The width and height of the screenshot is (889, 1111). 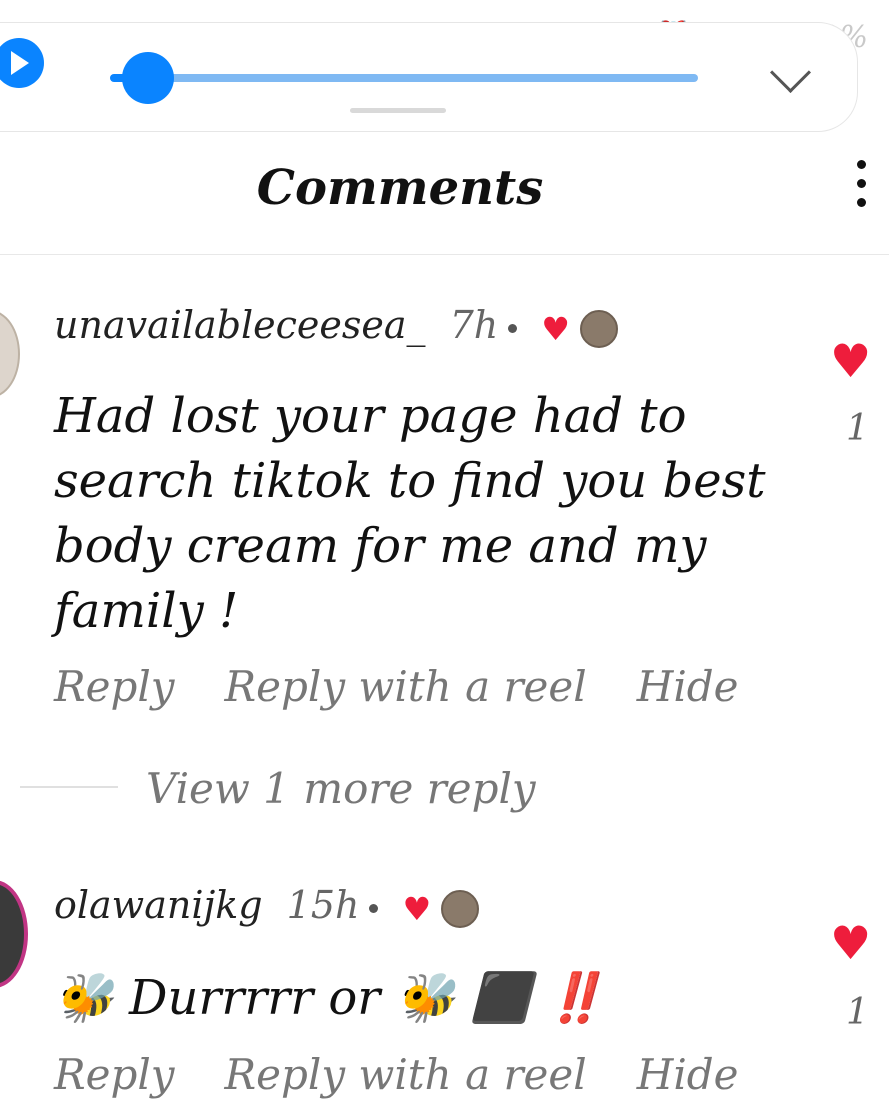 What do you see at coordinates (69, 787) in the screenshot?
I see `divider` at bounding box center [69, 787].